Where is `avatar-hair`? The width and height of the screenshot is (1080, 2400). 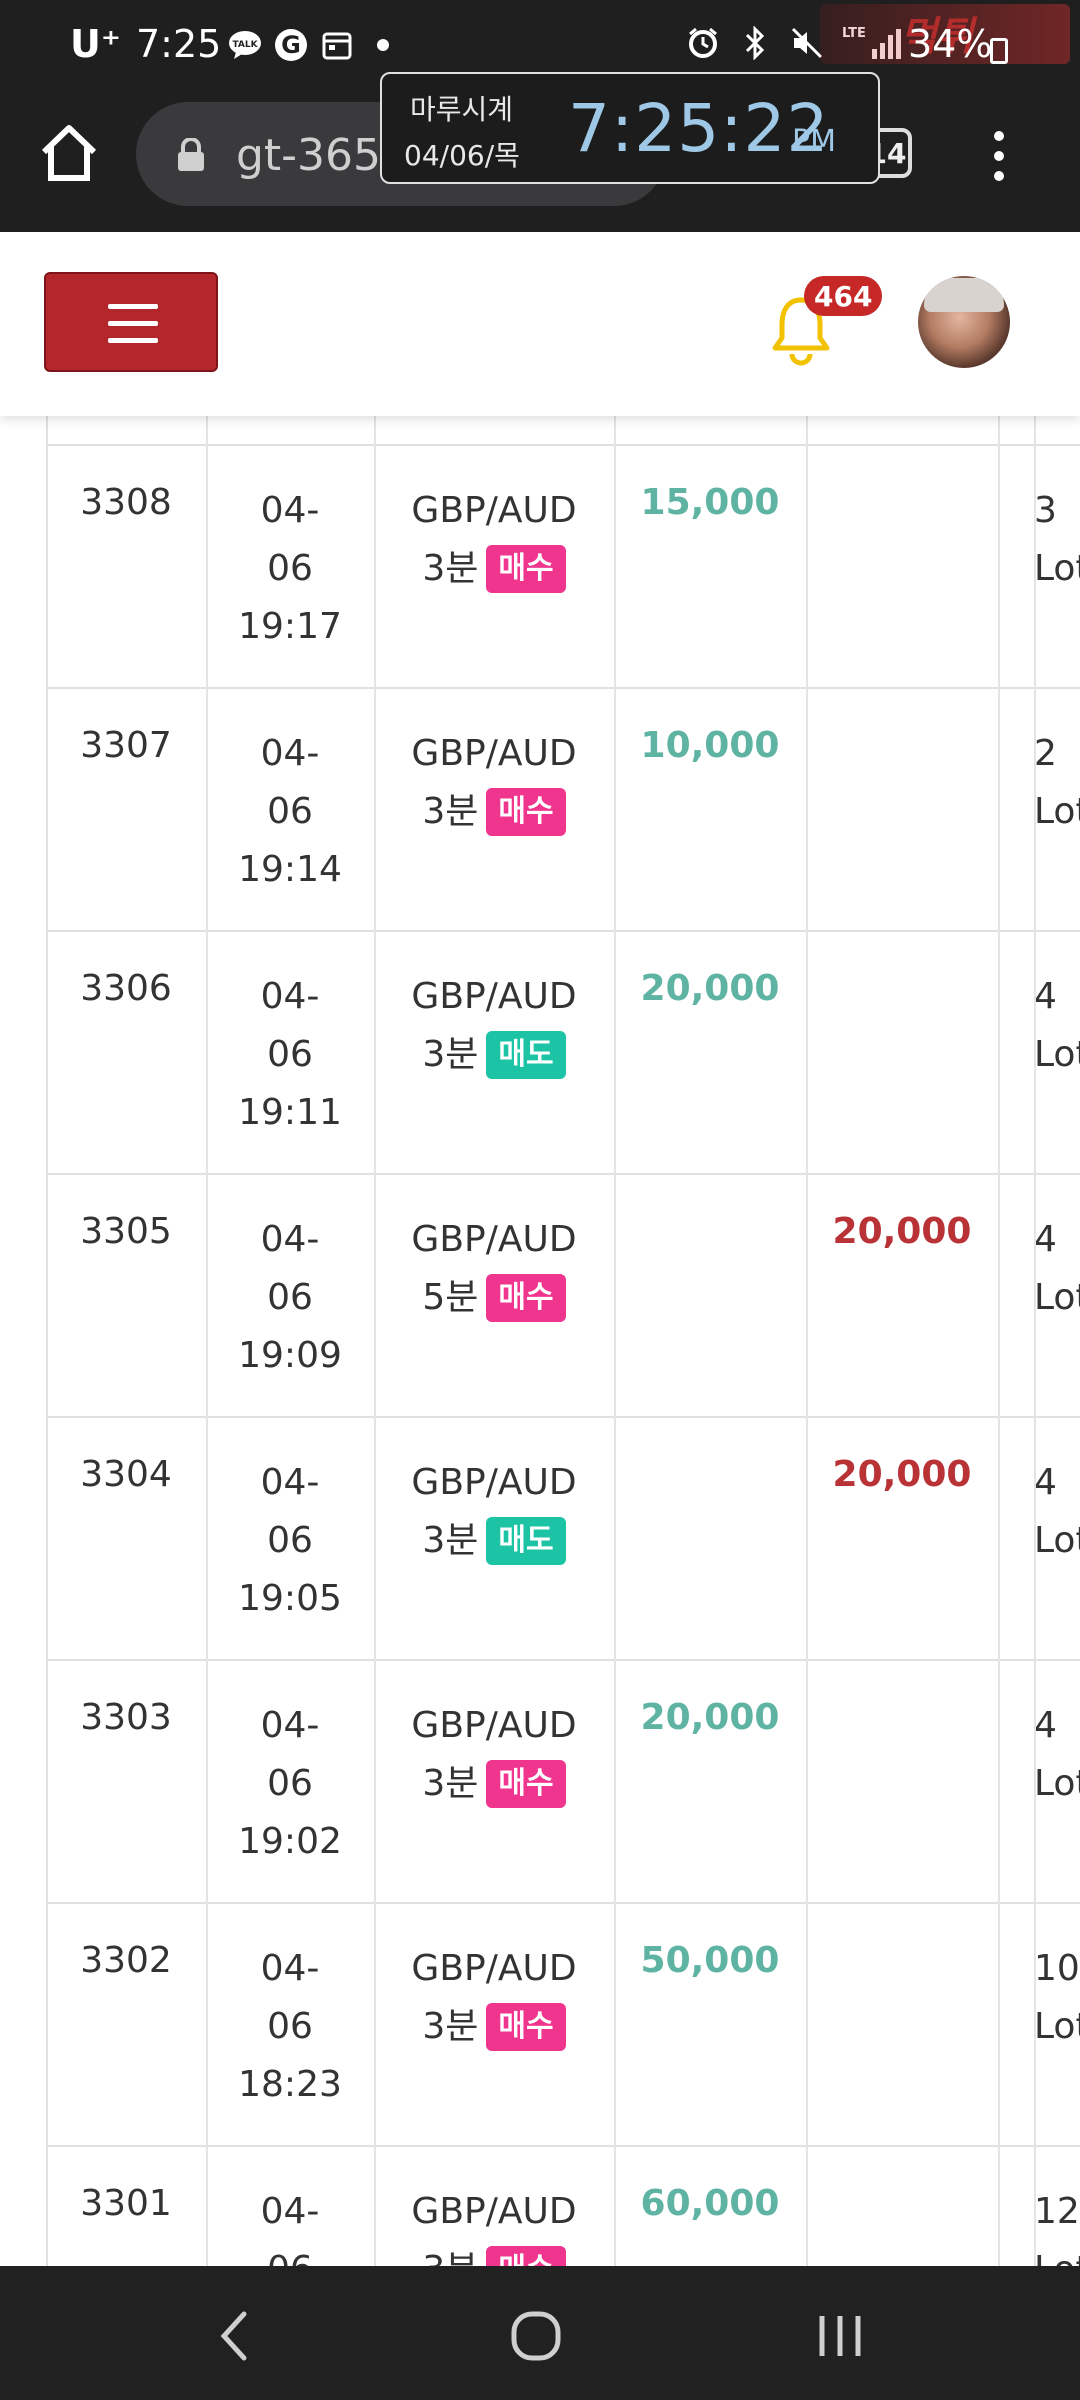
avatar-hair is located at coordinates (964, 295).